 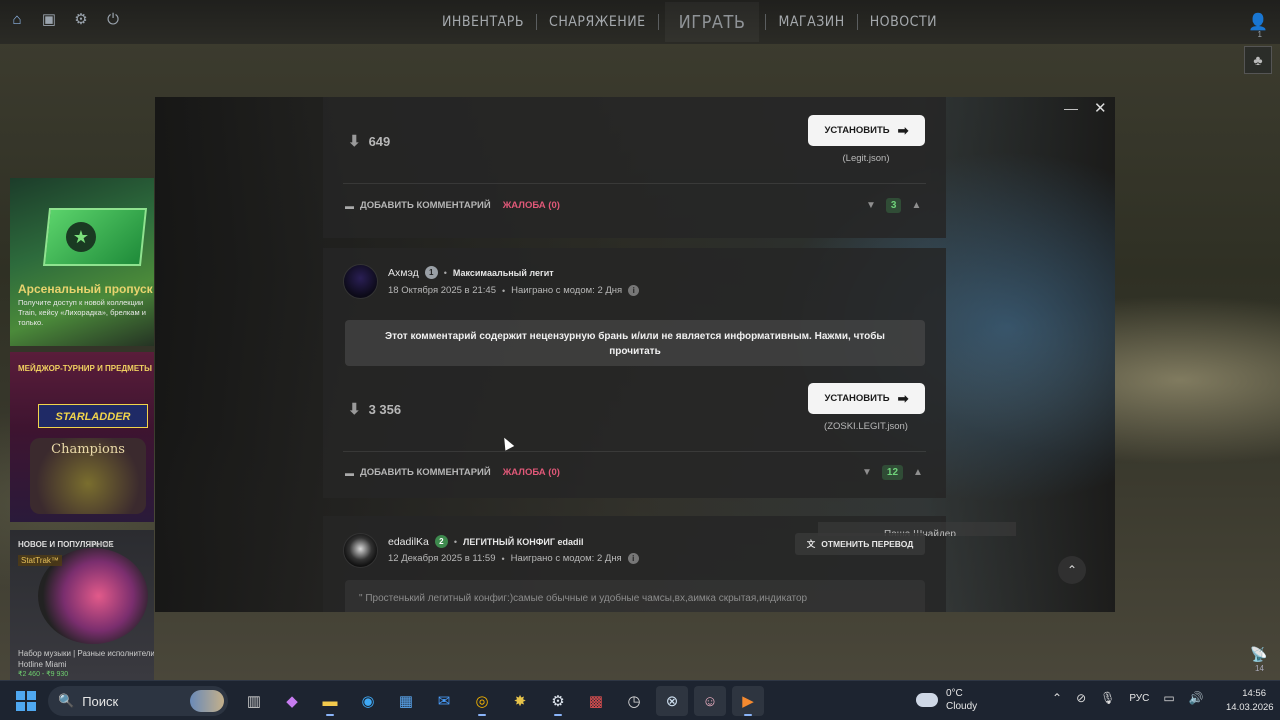 I want to click on no-sync-icon: ⊘, so click(x=1081, y=698).